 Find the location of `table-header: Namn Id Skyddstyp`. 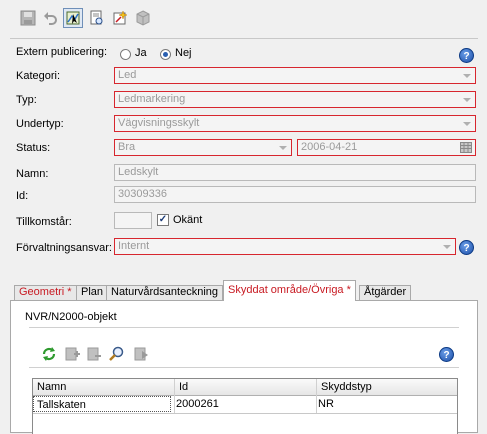

table-header: Namn Id Skyddstyp is located at coordinates (245, 387).